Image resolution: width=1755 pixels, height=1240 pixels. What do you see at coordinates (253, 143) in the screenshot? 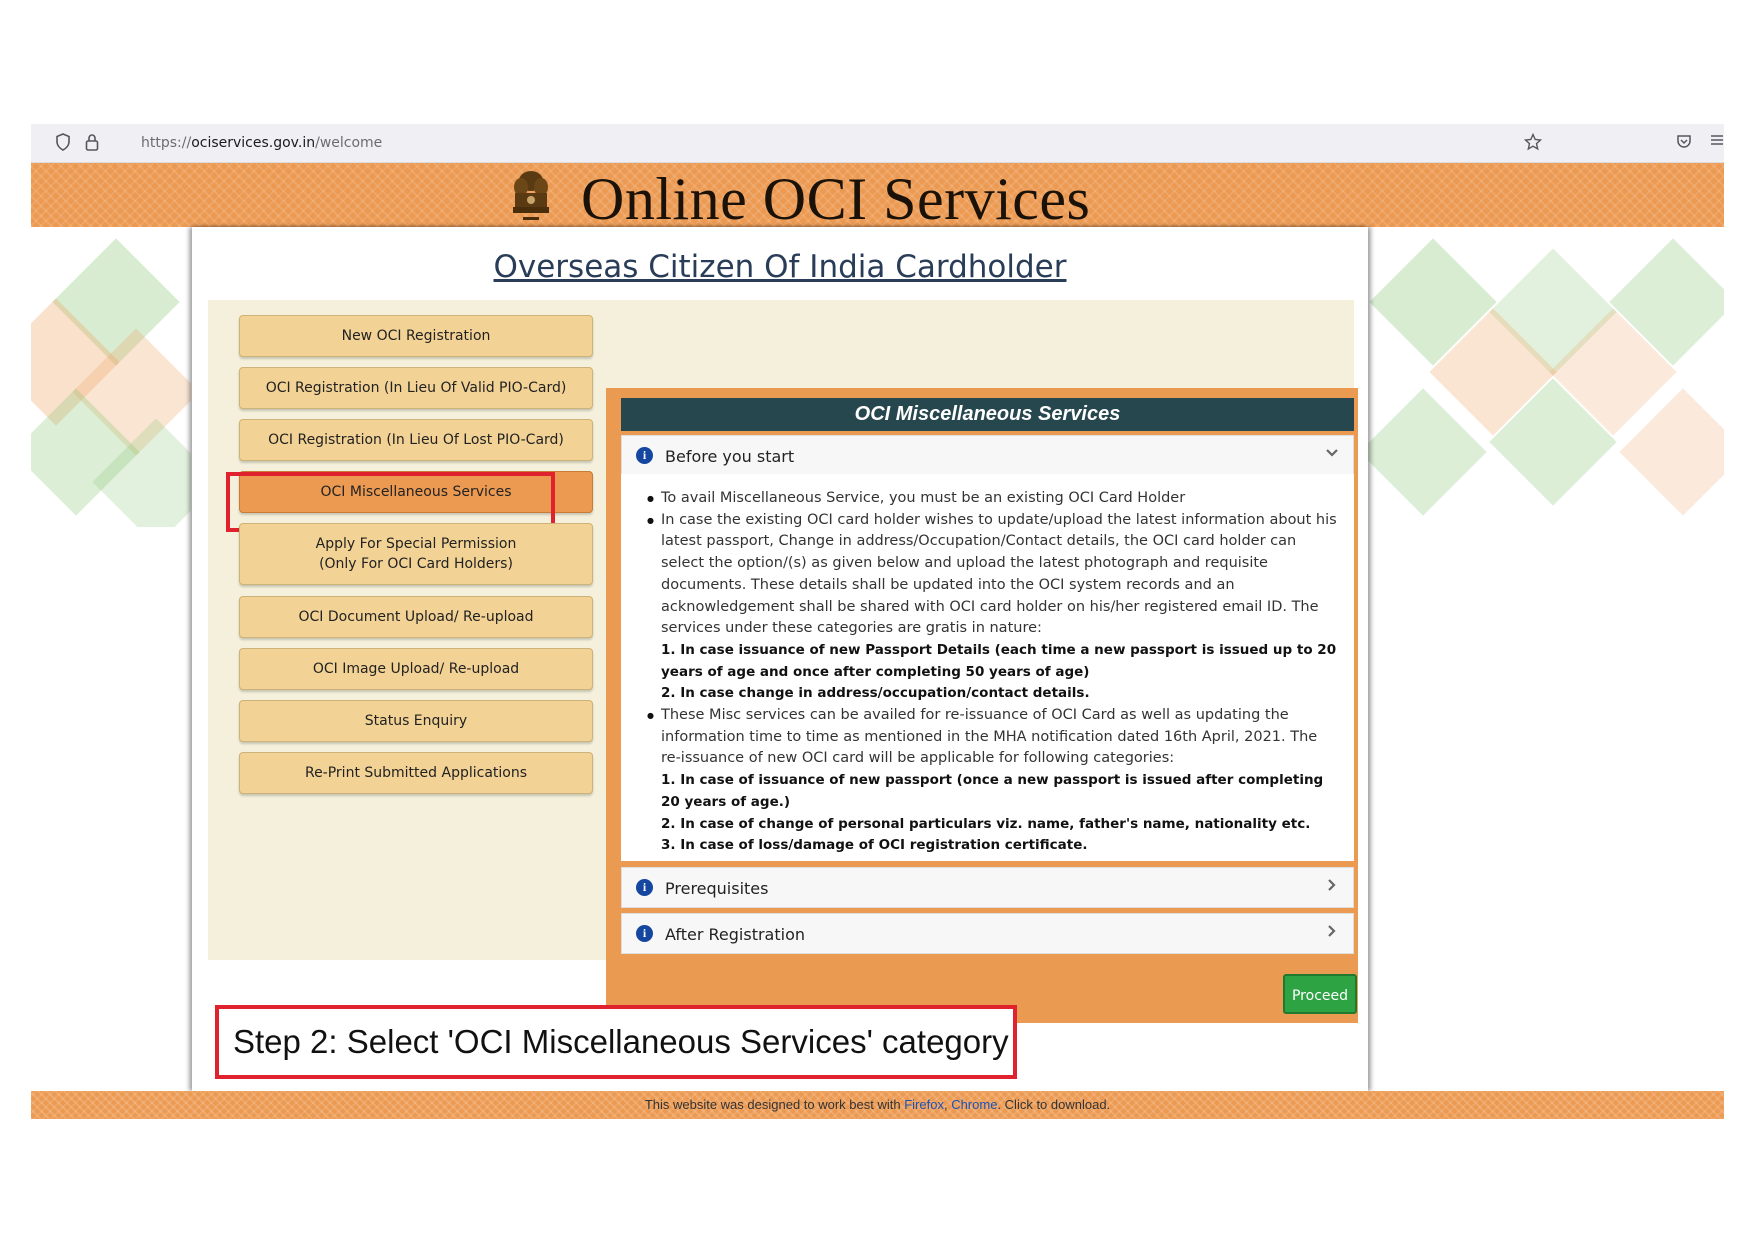
I see `url-host: ociservices.gov.in` at bounding box center [253, 143].